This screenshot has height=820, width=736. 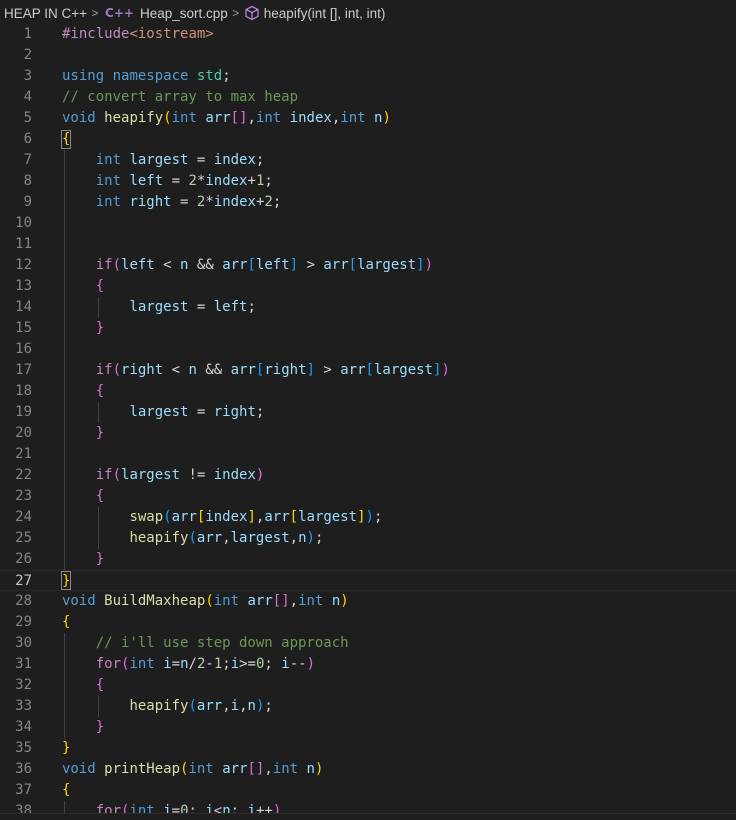 What do you see at coordinates (27, 76) in the screenshot?
I see `line-number: 3` at bounding box center [27, 76].